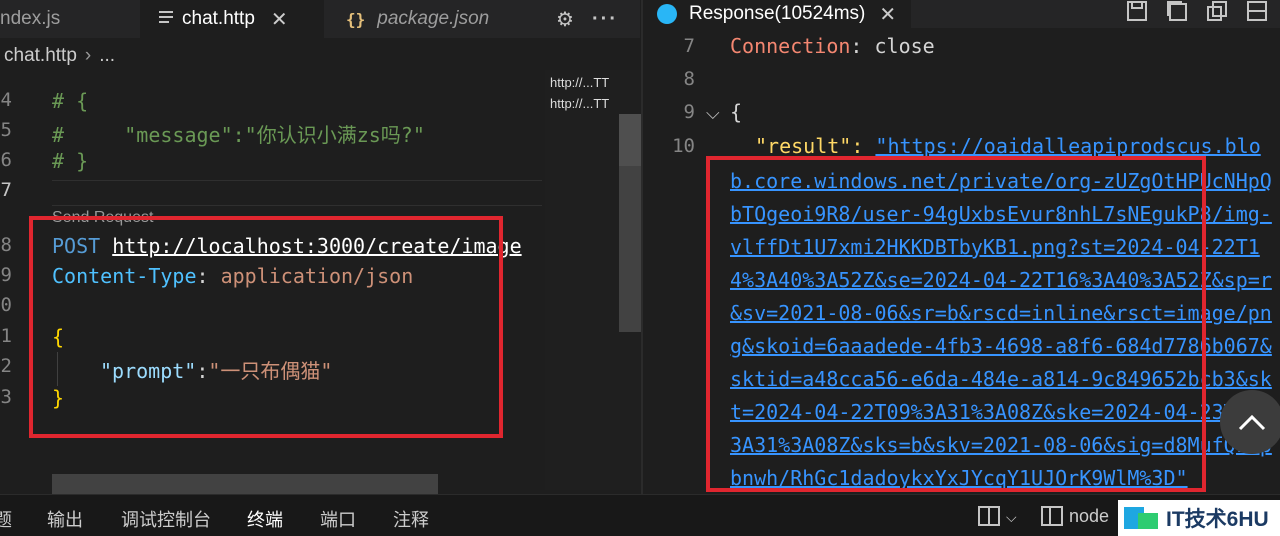  I want to click on scroll-to-top-button, so click(1250, 422).